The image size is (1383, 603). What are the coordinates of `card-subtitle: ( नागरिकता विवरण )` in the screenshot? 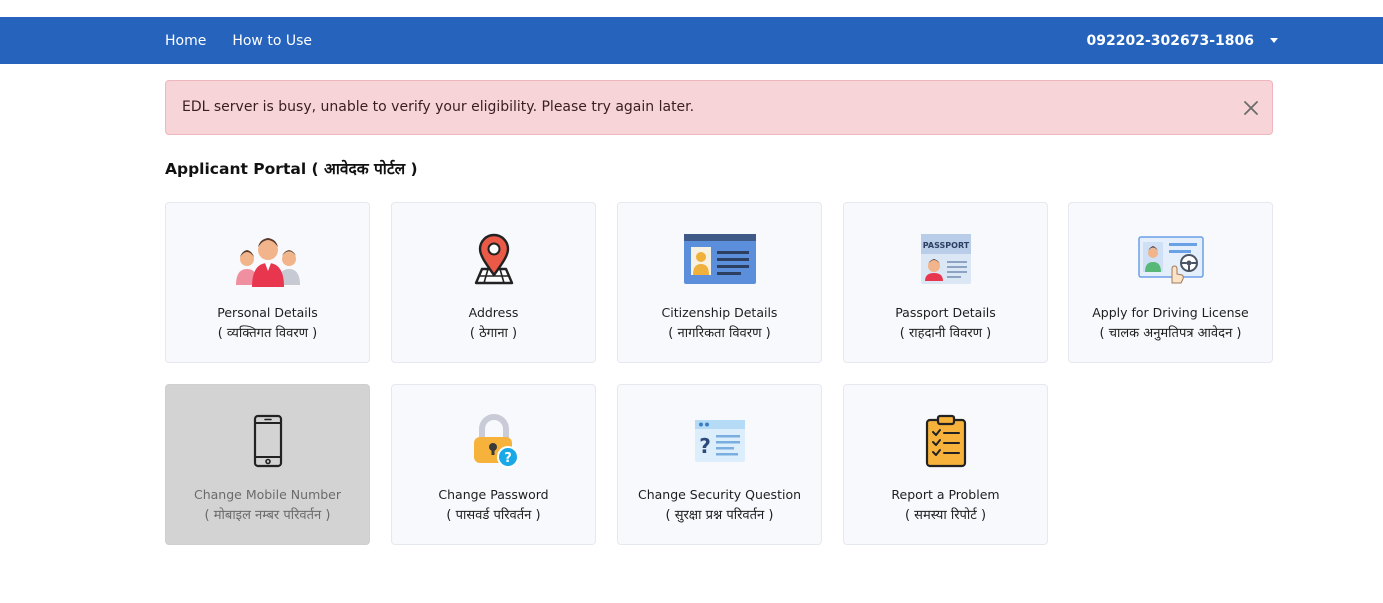 It's located at (719, 333).